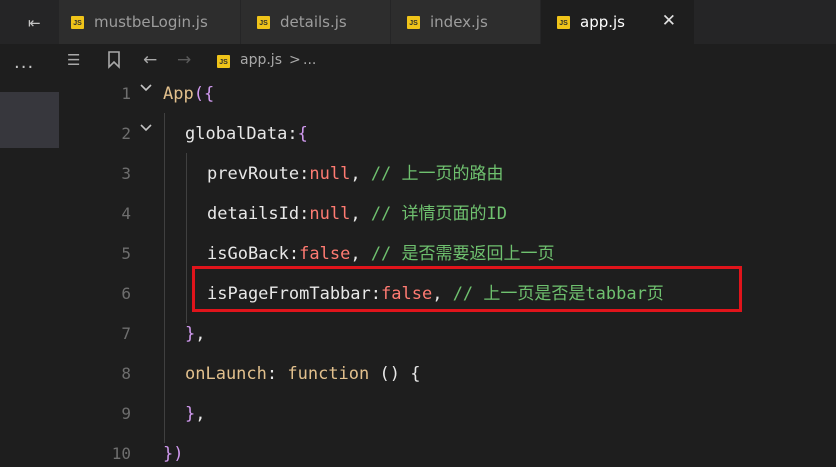 Image resolution: width=836 pixels, height=467 pixels. I want to click on close-tab-icon: ✕, so click(669, 21).